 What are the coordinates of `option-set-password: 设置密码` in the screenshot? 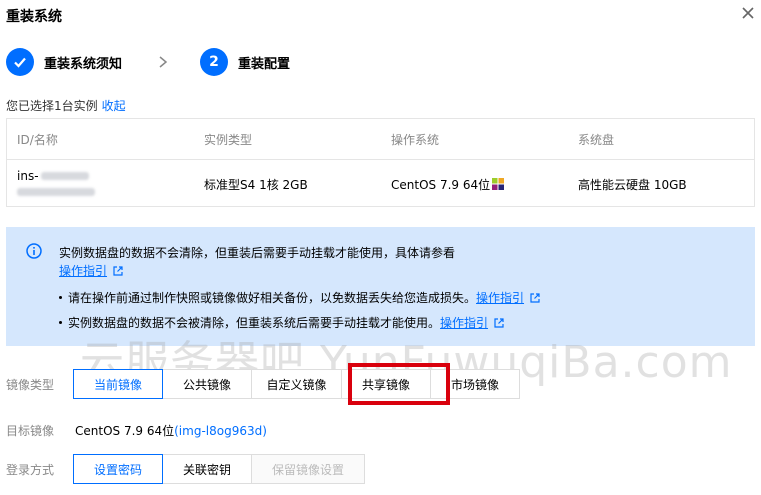 It's located at (118, 469).